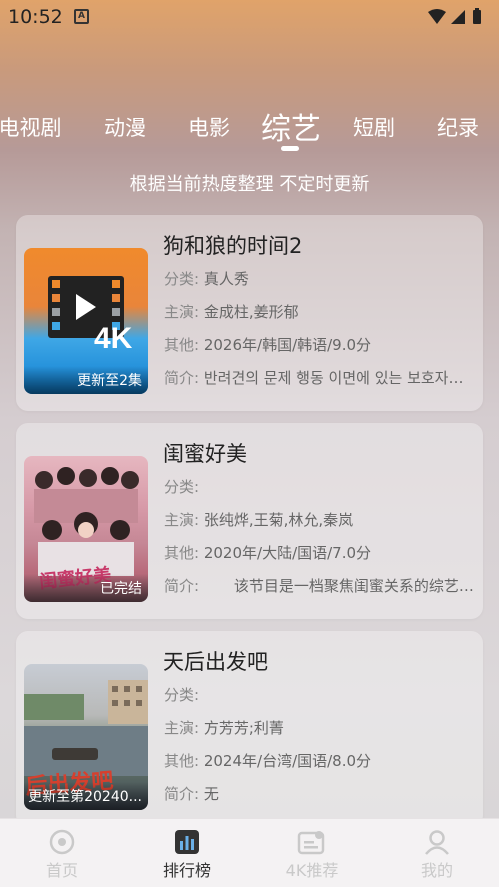  What do you see at coordinates (62, 842) in the screenshot?
I see `home-icon` at bounding box center [62, 842].